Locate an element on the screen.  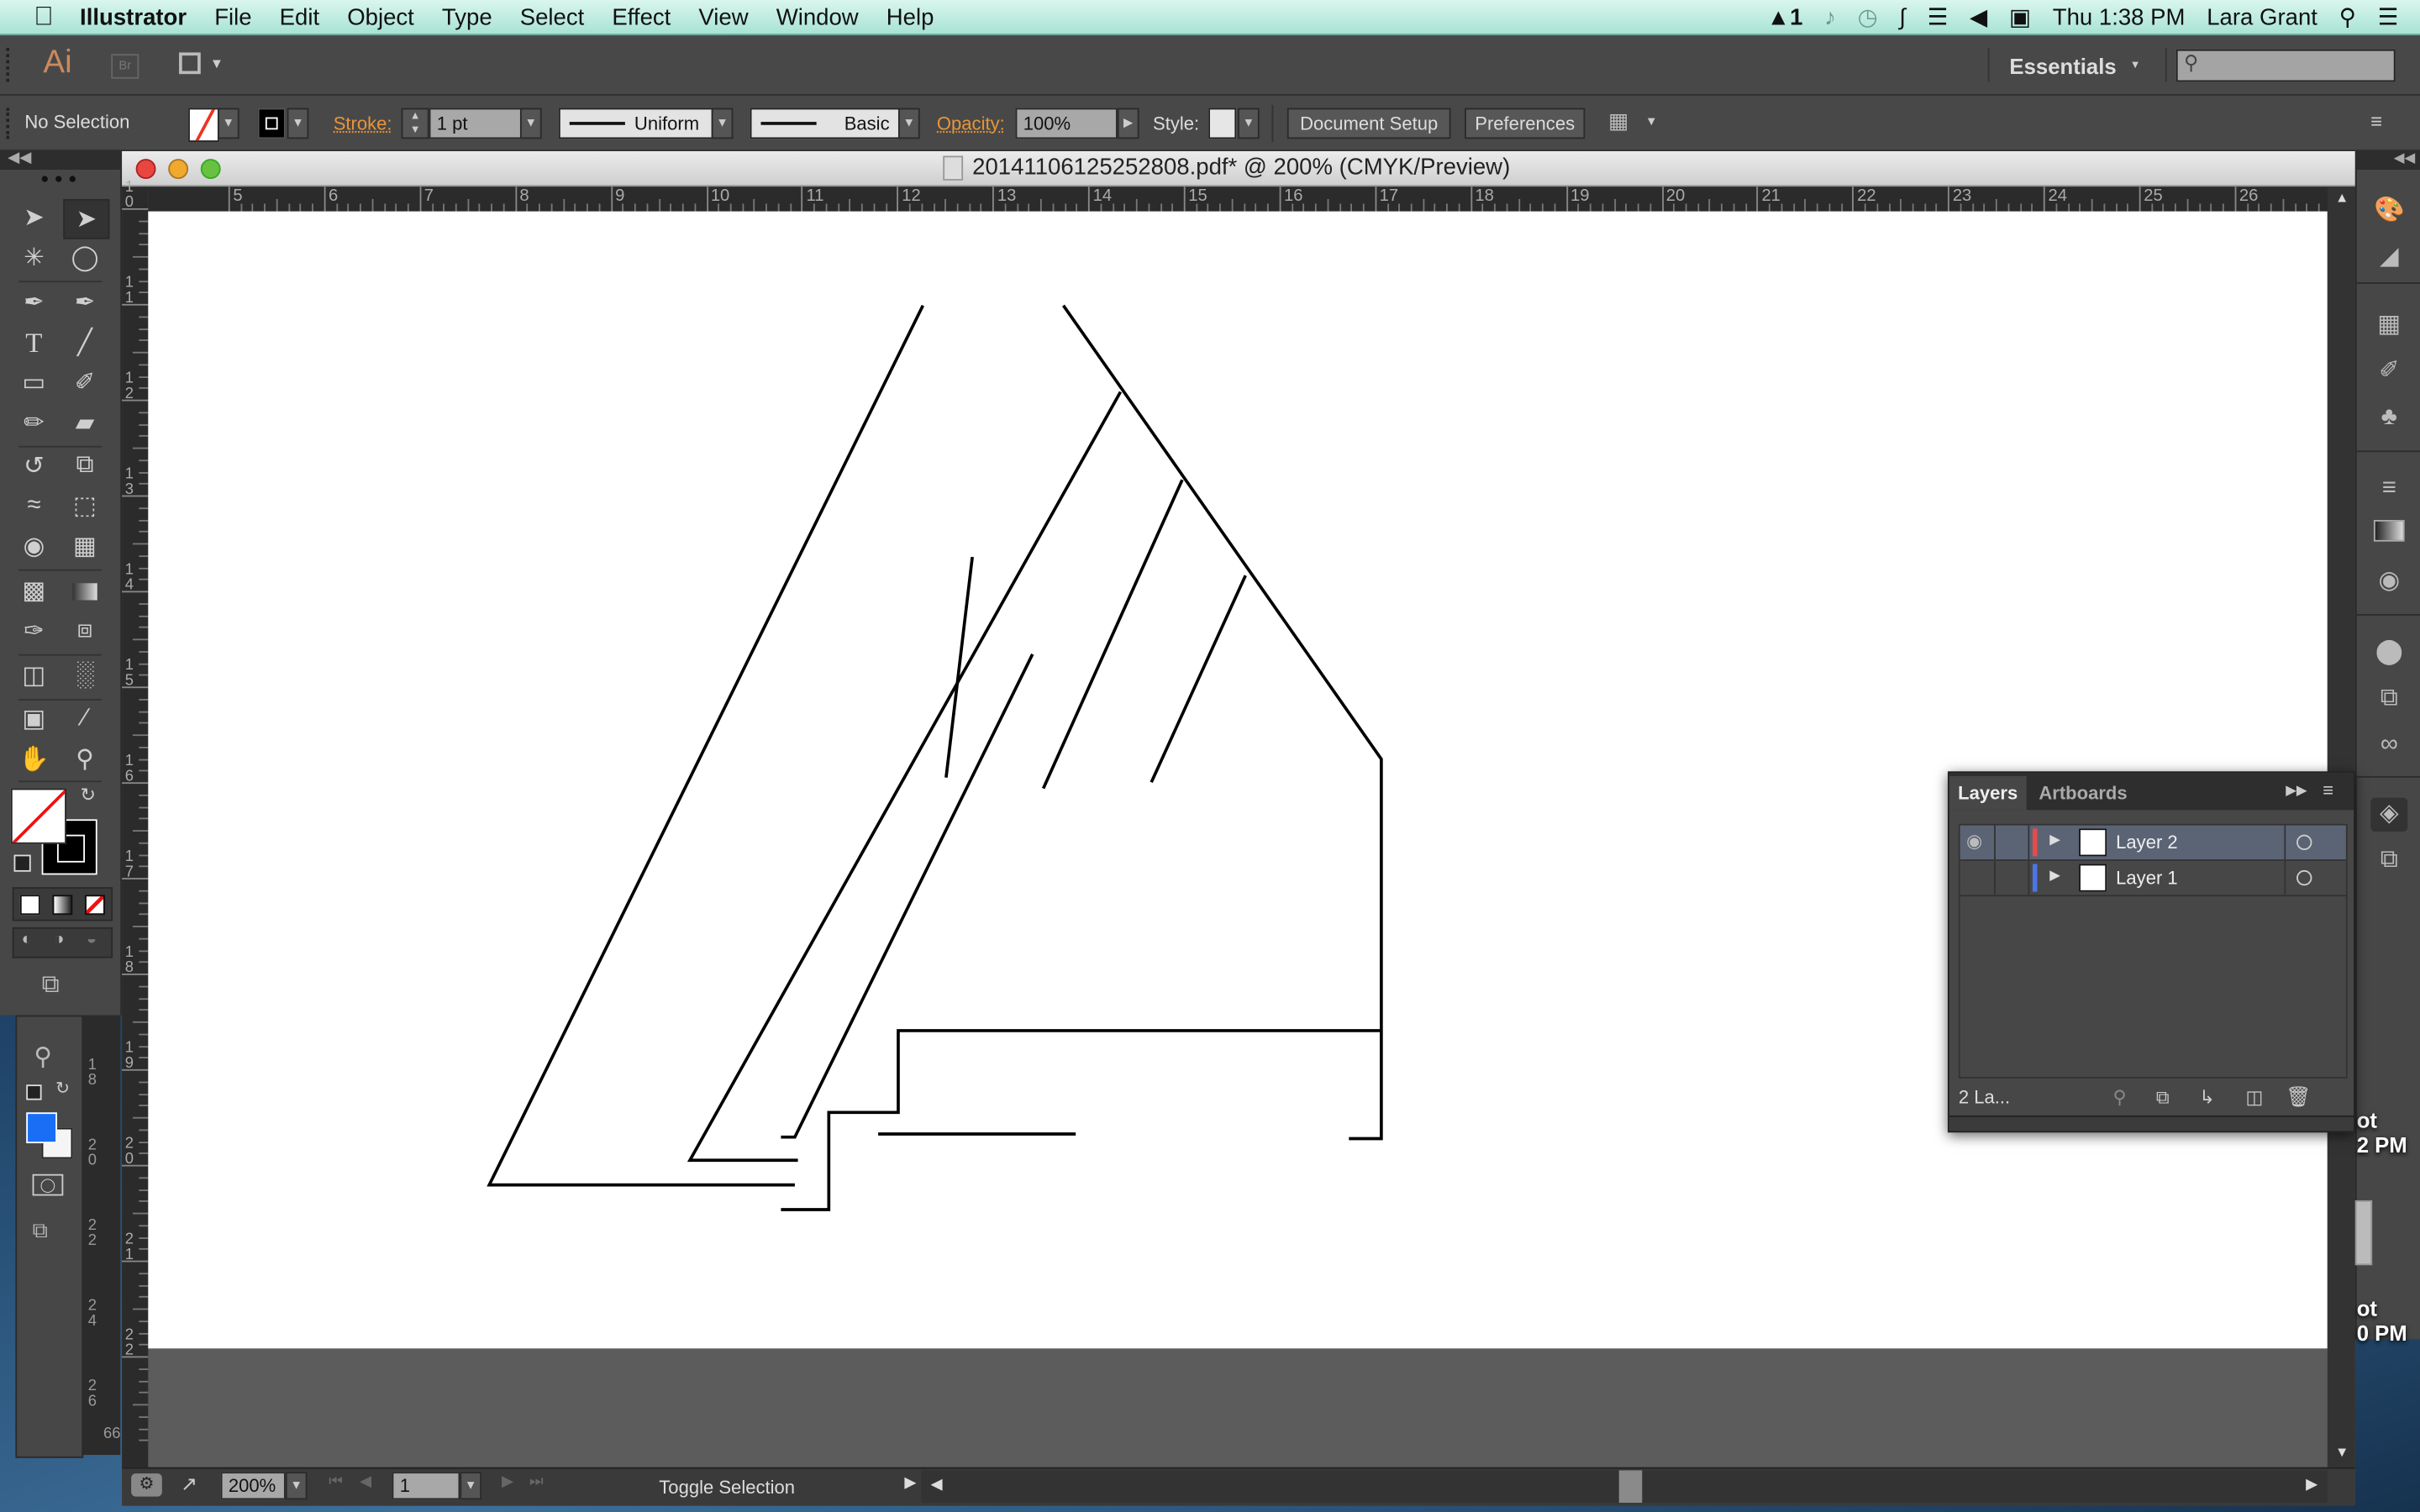
first-artboard-button: ⏮ is located at coordinates (336, 1481).